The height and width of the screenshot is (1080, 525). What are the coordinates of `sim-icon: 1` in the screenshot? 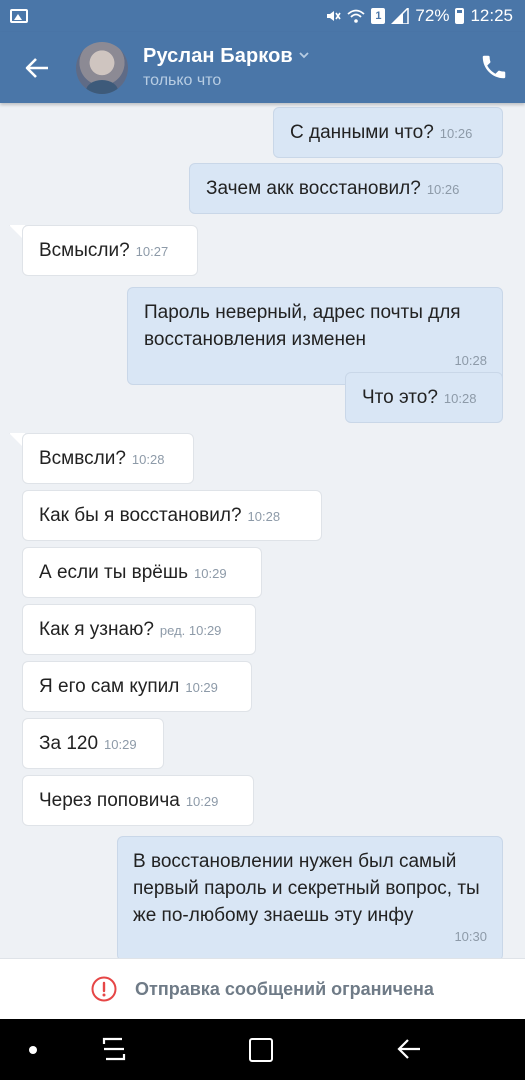 It's located at (378, 16).